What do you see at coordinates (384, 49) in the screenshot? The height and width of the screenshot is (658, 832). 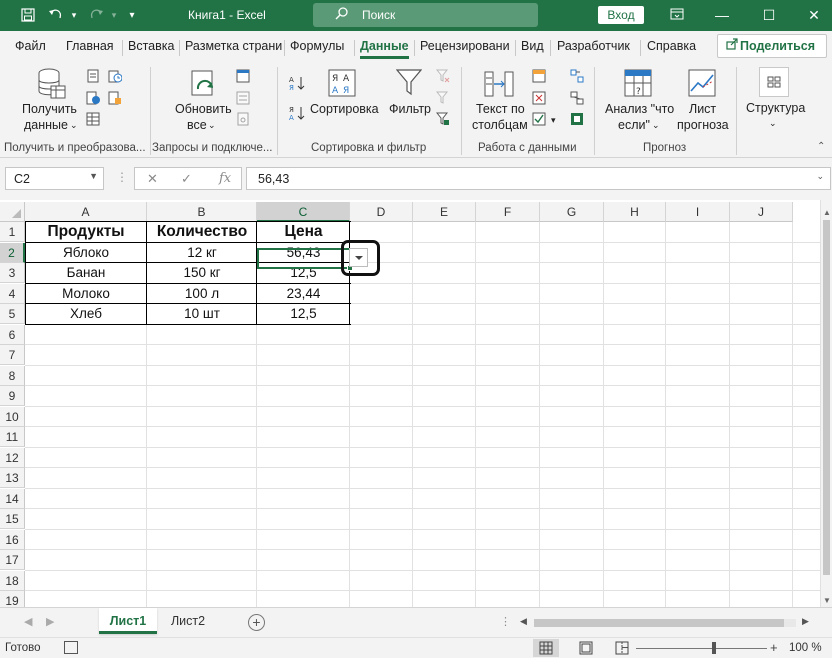 I see `tab-data: Данные` at bounding box center [384, 49].